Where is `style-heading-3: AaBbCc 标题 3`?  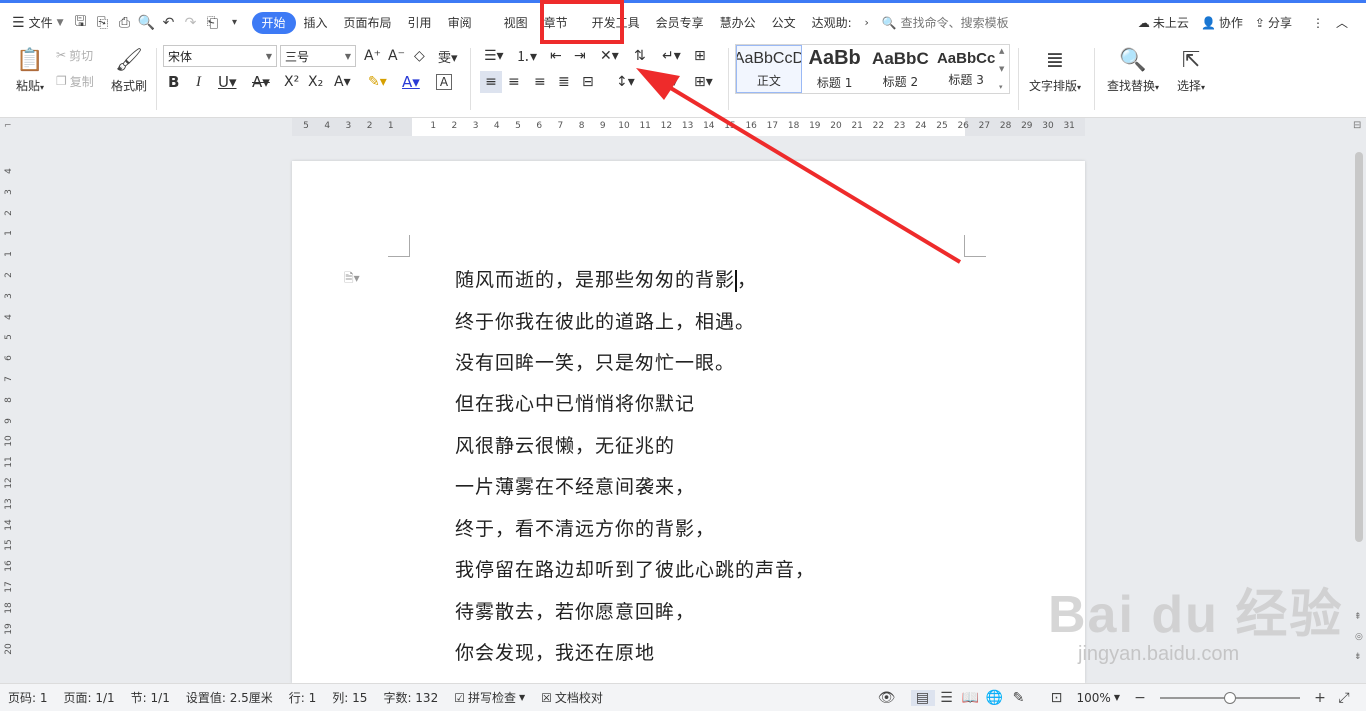 style-heading-3: AaBbCc 标题 3 is located at coordinates (966, 69).